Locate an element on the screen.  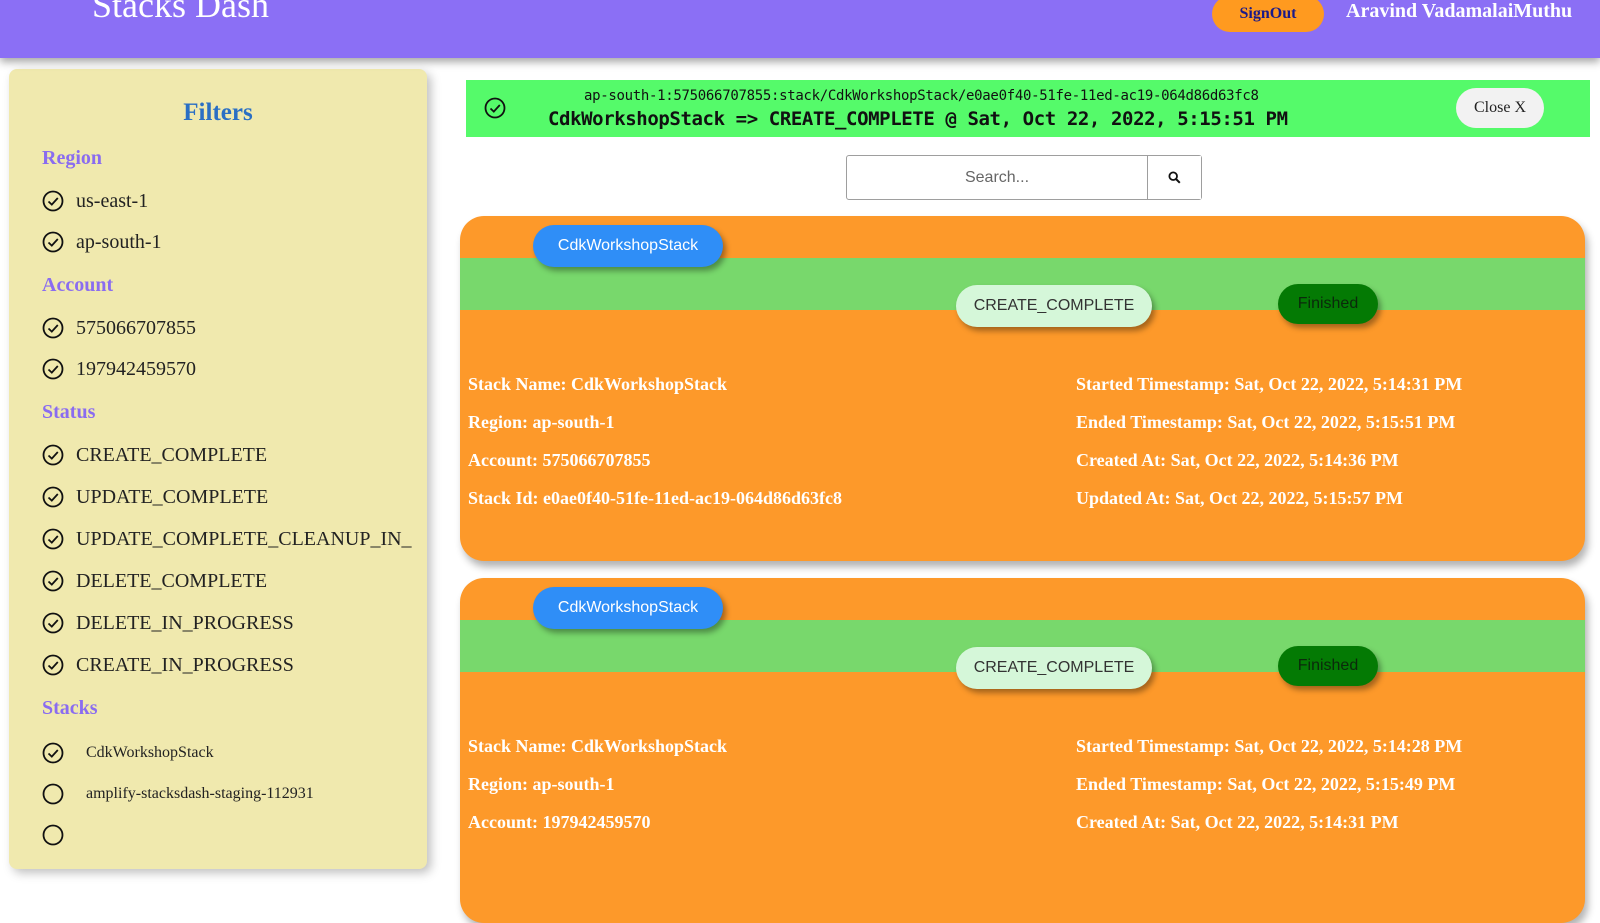
filter-status-update-complete: UPDATE_COMPLETE is located at coordinates (155, 497).